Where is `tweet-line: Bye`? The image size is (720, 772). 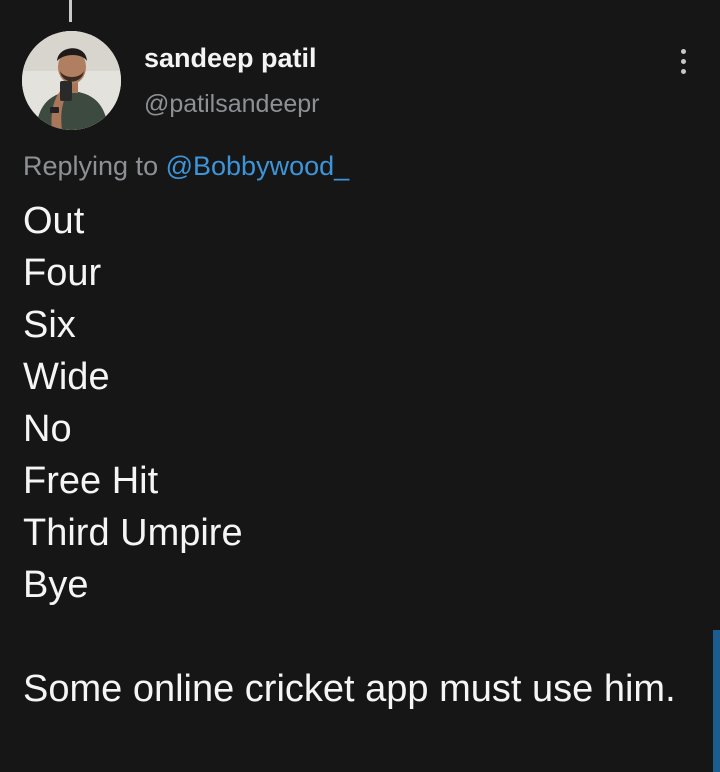
tweet-line: Bye is located at coordinates (56, 585).